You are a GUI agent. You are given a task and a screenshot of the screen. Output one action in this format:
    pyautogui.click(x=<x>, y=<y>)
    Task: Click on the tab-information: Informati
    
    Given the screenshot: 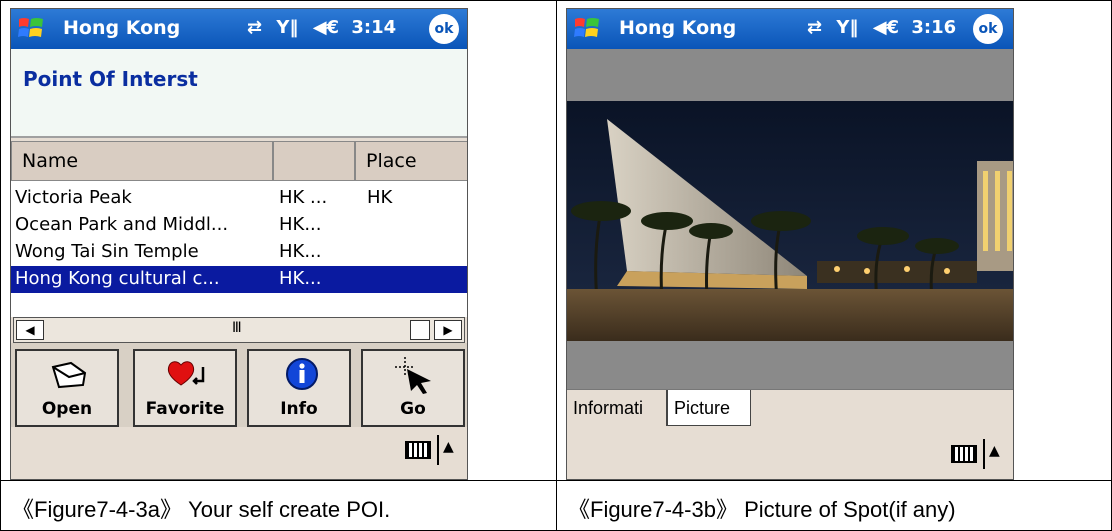 What is the action you would take?
    pyautogui.click(x=617, y=408)
    